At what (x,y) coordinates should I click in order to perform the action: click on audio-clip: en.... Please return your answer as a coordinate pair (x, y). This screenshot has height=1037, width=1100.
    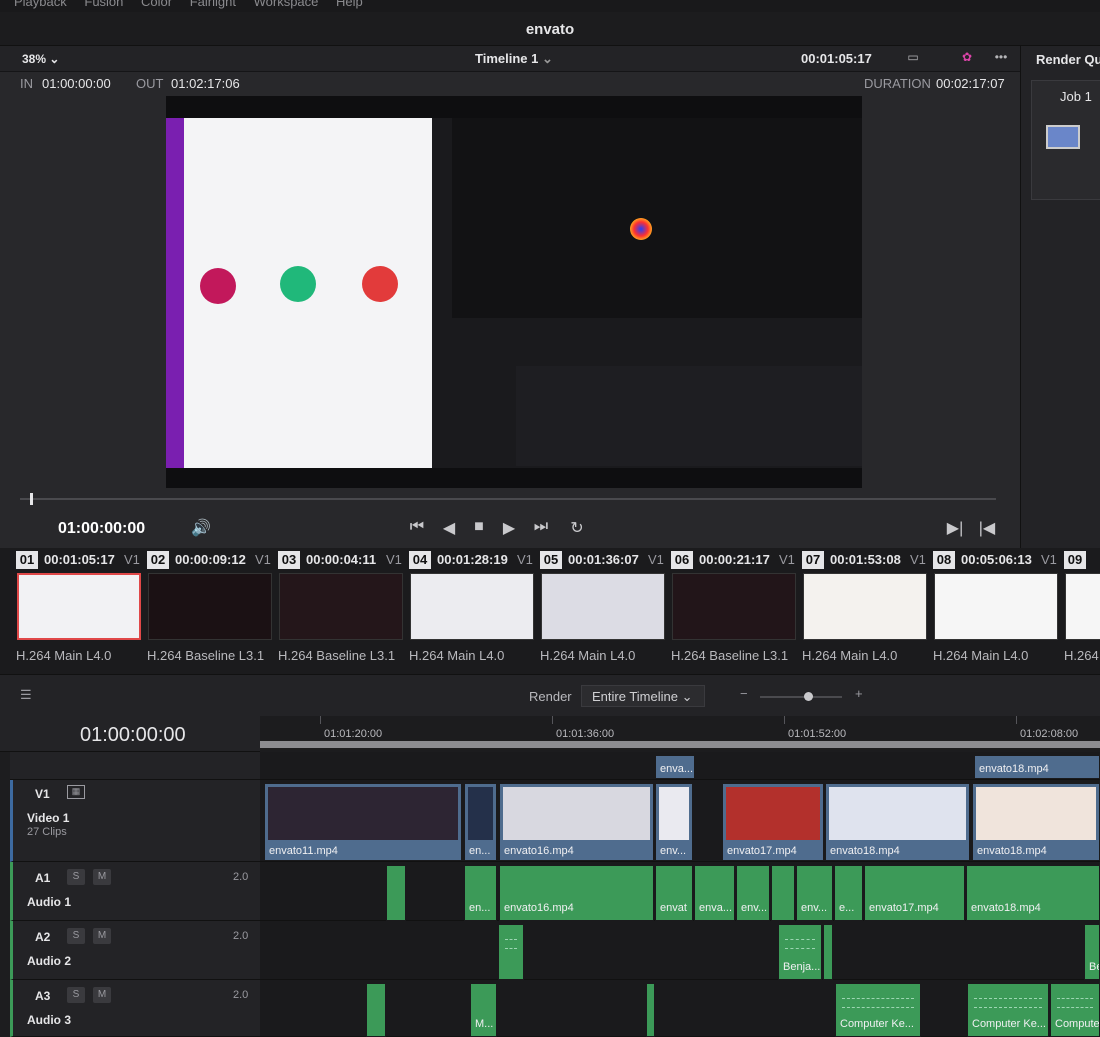
    Looking at the image, I should click on (480, 893).